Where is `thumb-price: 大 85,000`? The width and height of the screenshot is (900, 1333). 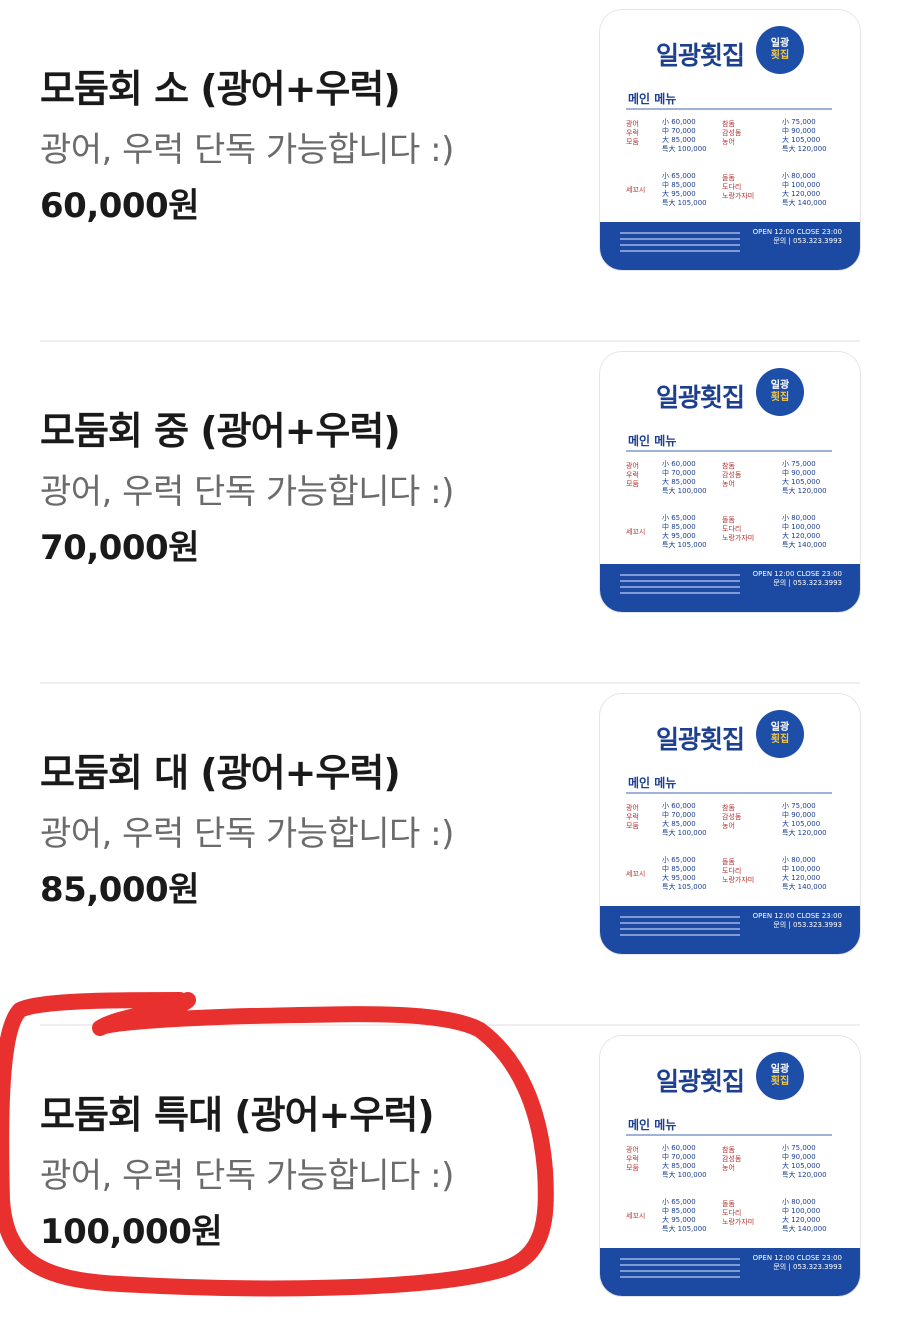 thumb-price: 大 85,000 is located at coordinates (679, 1166).